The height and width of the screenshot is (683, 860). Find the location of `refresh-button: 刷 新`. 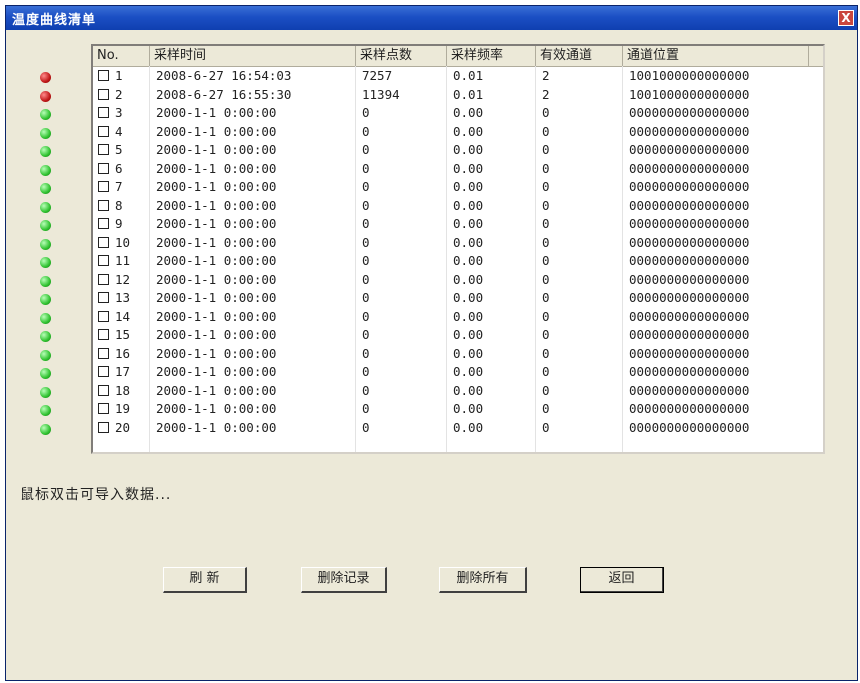

refresh-button: 刷 新 is located at coordinates (205, 580).